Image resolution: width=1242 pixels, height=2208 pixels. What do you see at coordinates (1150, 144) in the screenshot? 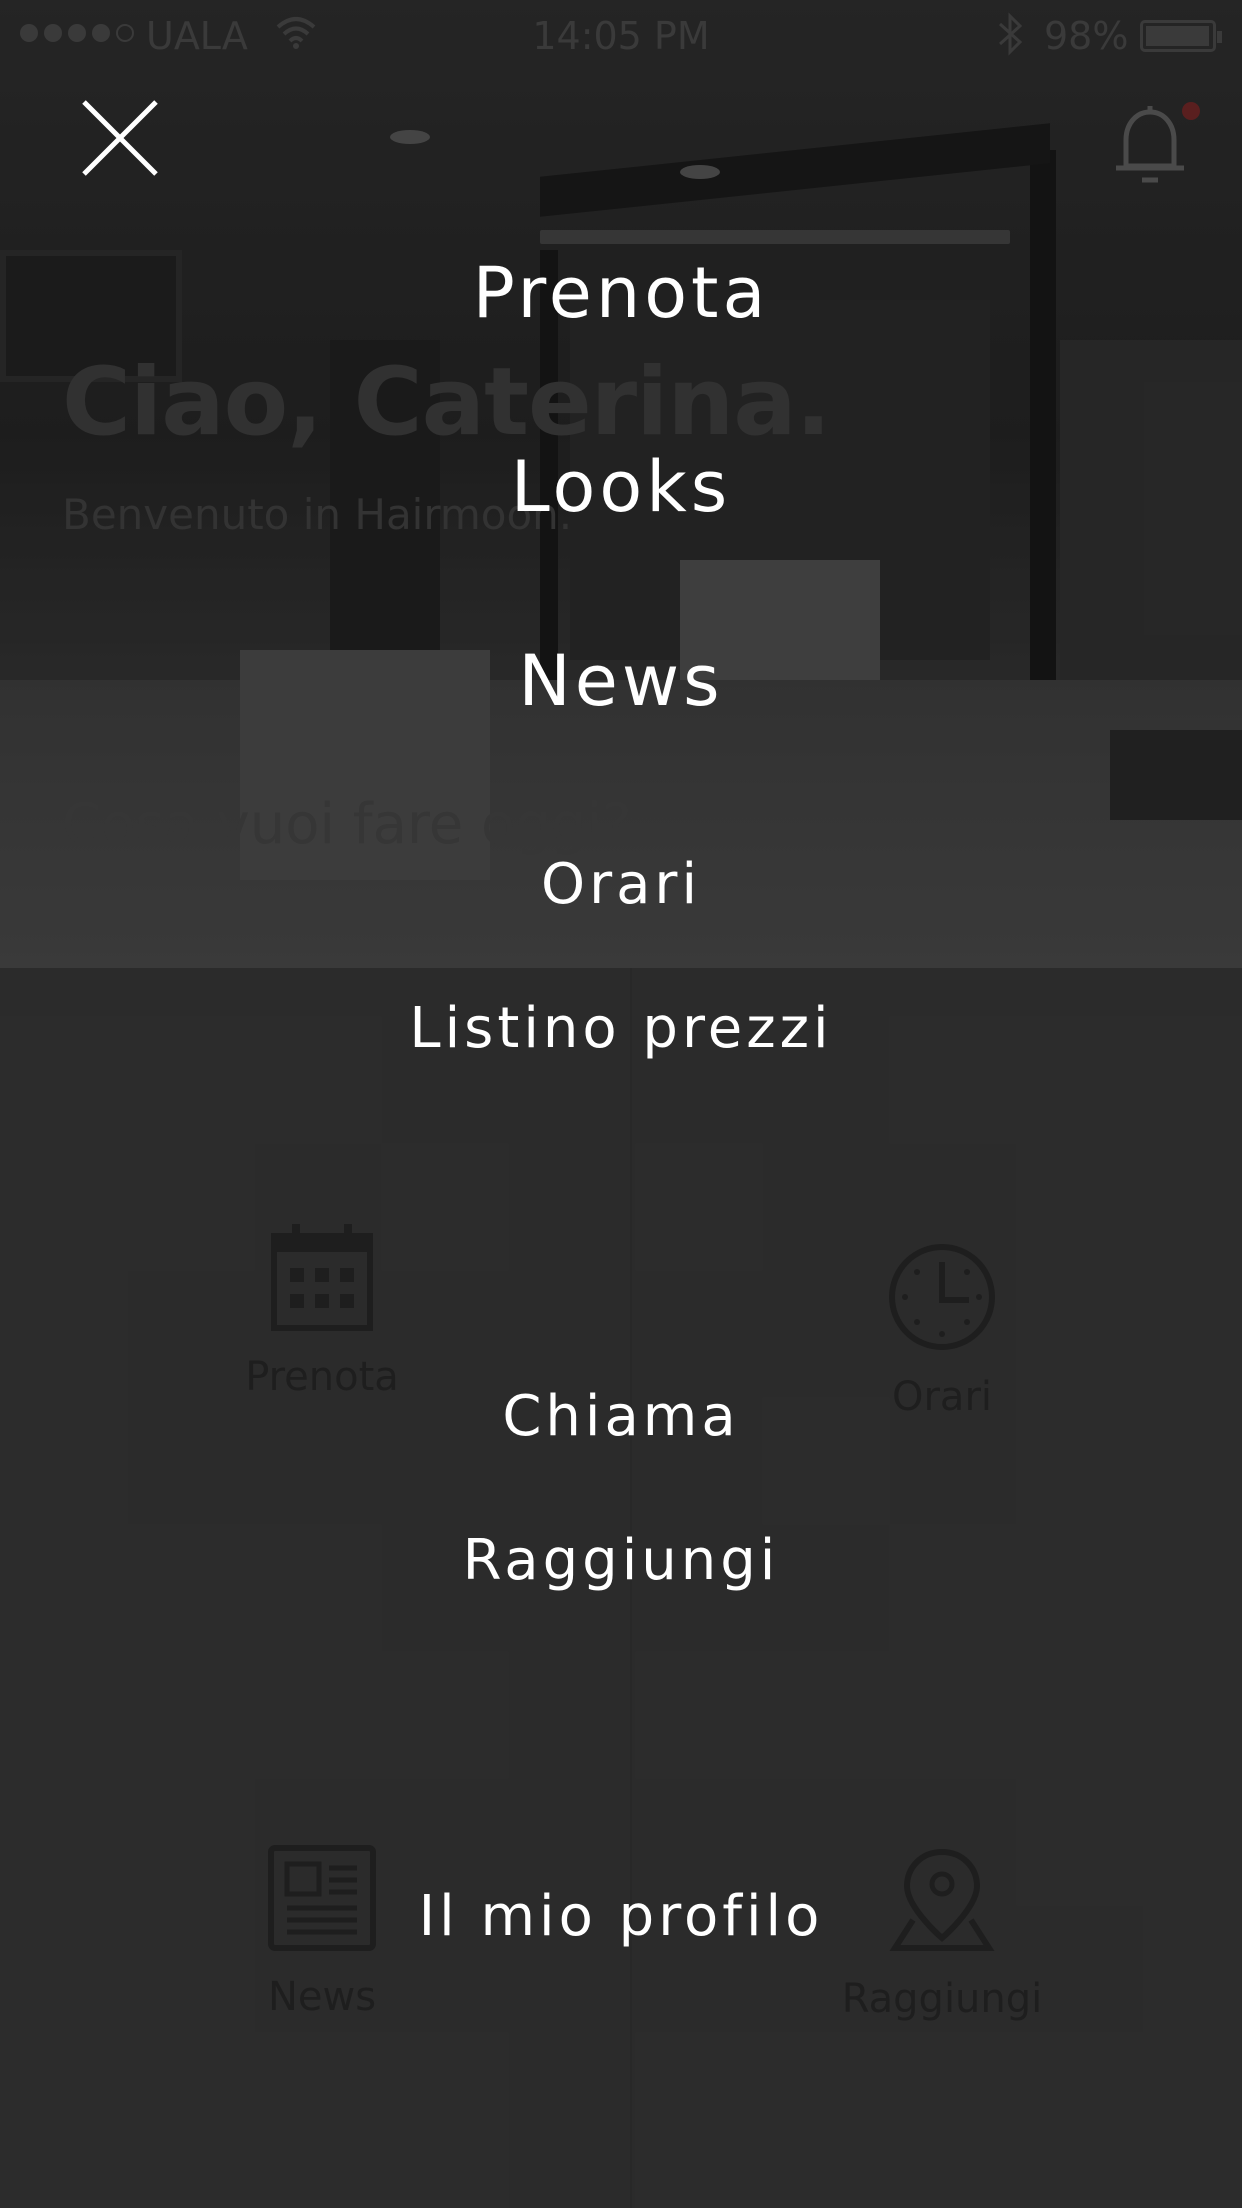
I see `bell-icon` at bounding box center [1150, 144].